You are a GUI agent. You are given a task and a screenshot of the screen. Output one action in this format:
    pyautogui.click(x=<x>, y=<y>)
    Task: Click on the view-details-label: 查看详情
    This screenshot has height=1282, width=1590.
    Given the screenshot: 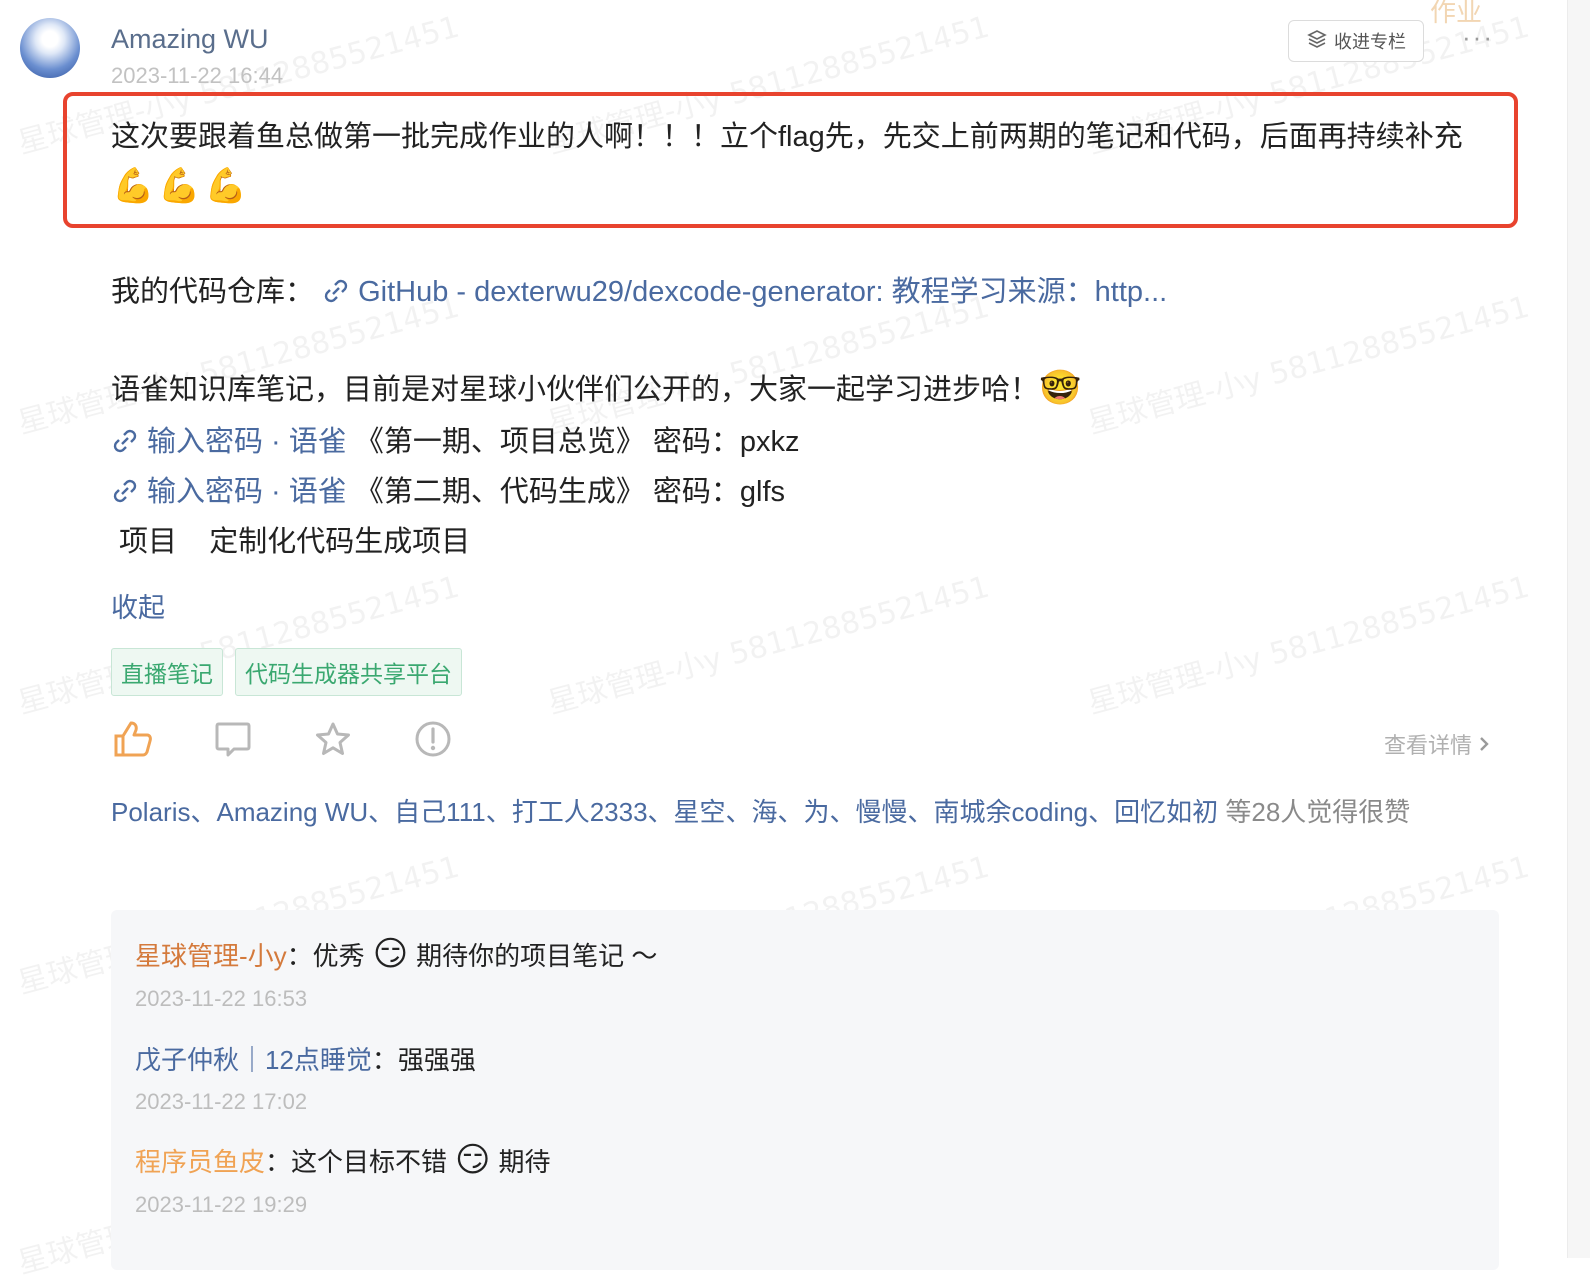 What is the action you would take?
    pyautogui.click(x=1428, y=745)
    